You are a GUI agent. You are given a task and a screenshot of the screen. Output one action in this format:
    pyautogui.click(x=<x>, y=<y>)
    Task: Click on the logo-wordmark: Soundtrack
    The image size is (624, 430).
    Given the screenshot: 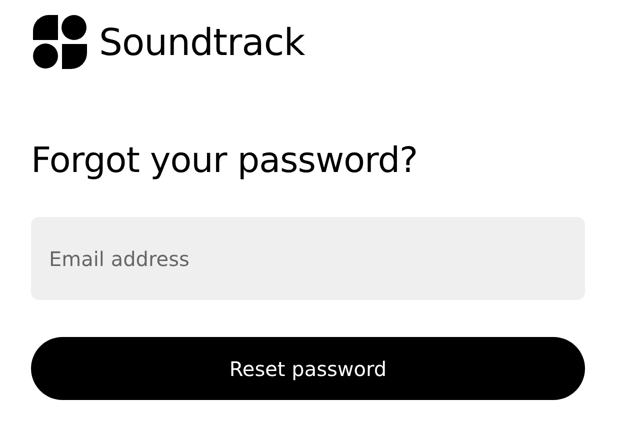 What is the action you would take?
    pyautogui.click(x=202, y=42)
    